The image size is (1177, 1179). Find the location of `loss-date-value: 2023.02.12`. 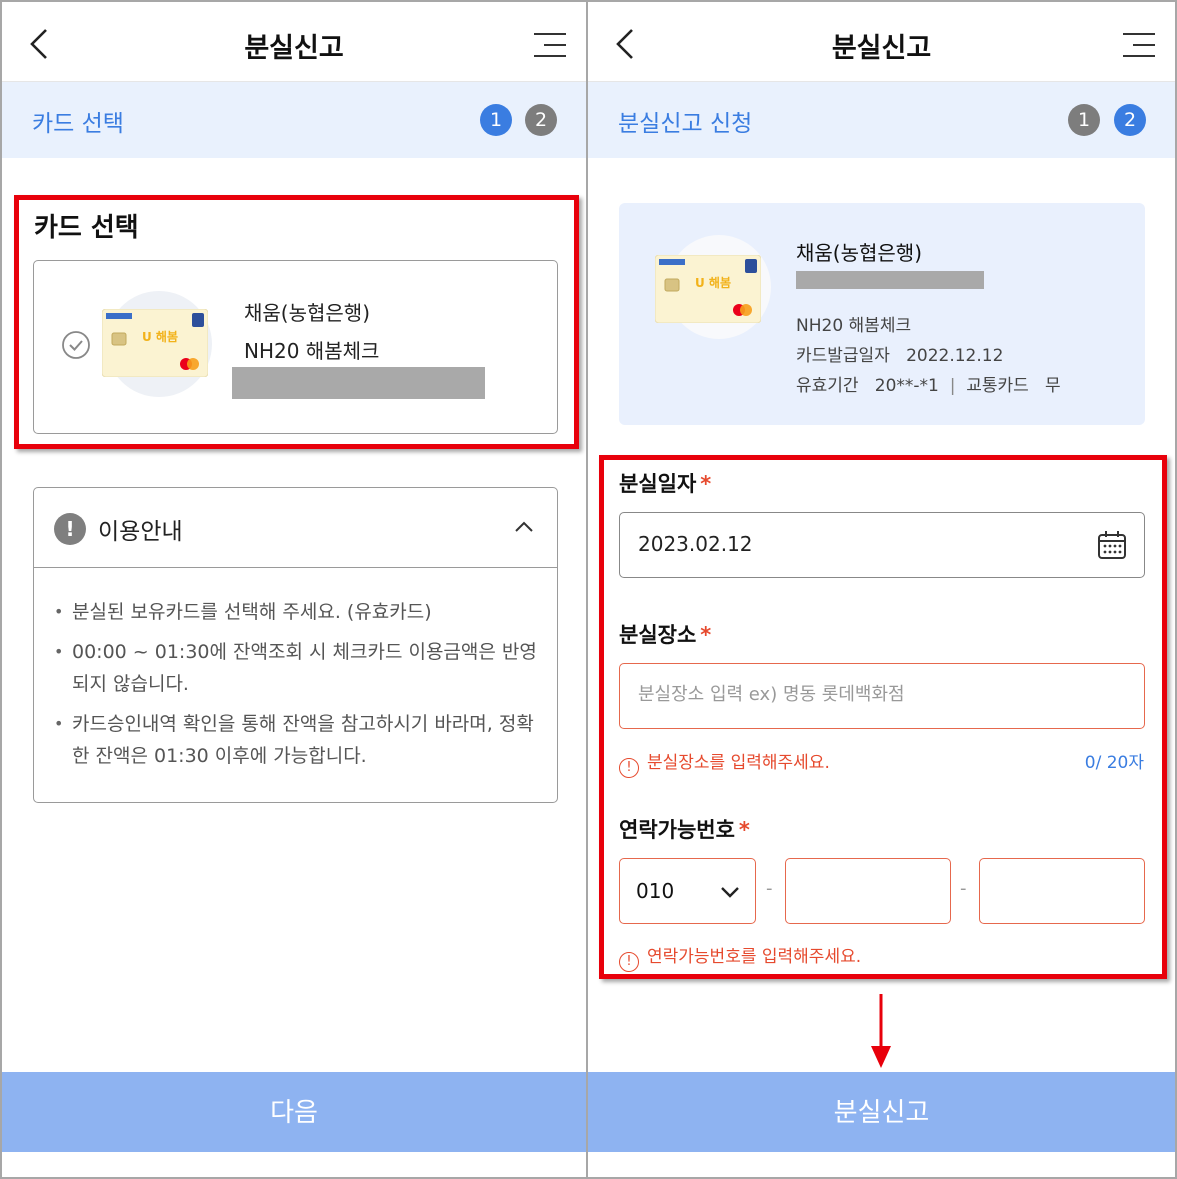

loss-date-value: 2023.02.12 is located at coordinates (695, 544).